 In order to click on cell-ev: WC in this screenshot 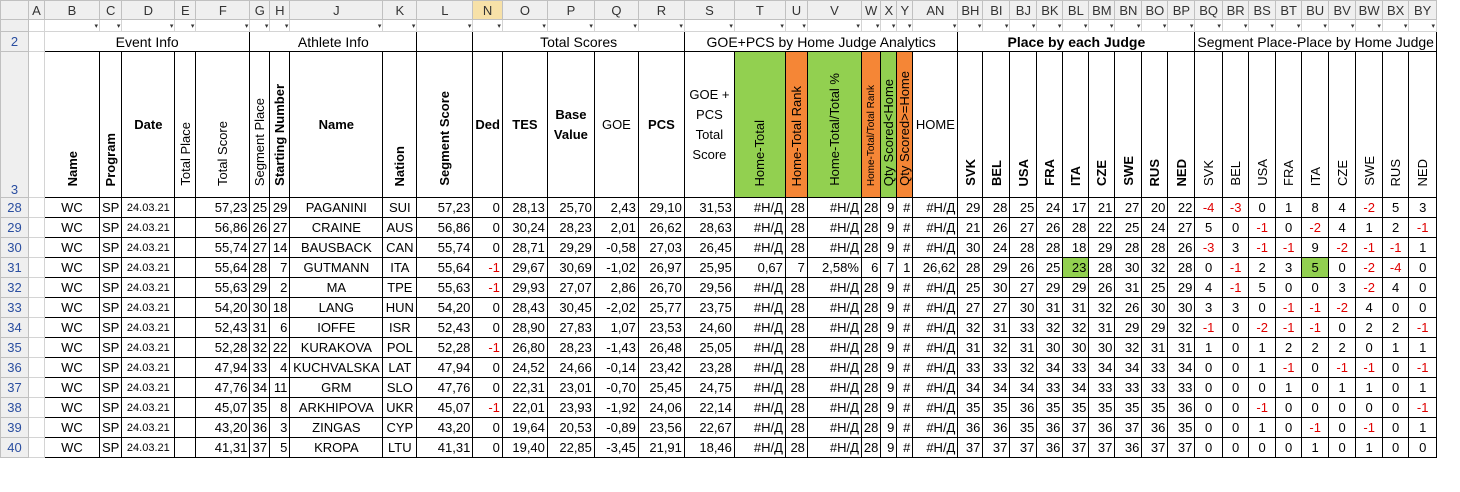, I will do `click(72, 407)`.